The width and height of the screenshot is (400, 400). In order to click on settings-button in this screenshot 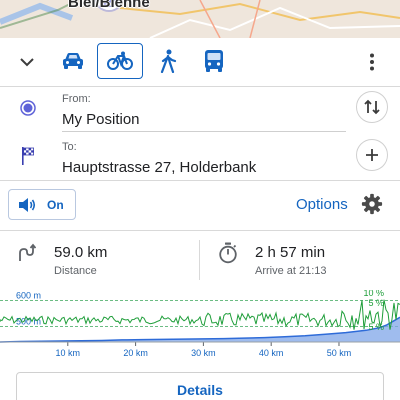, I will do `click(372, 204)`.